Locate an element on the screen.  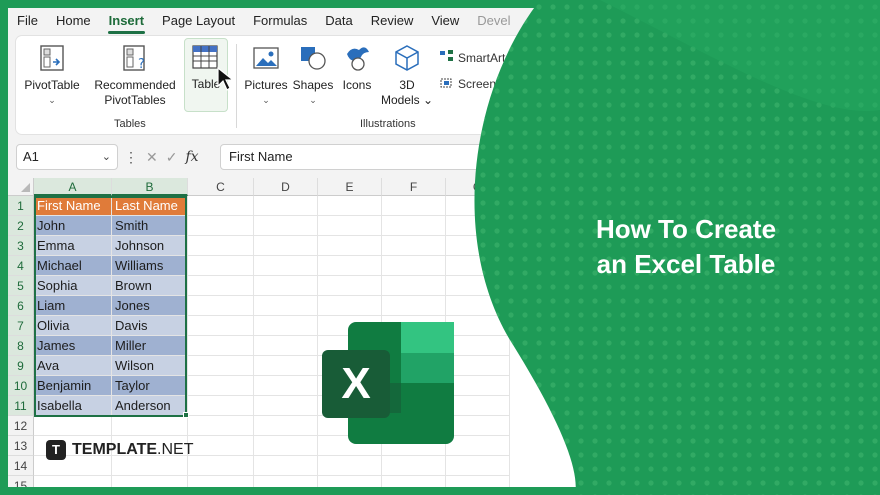
row-header-9: 9 is located at coordinates (21, 366).